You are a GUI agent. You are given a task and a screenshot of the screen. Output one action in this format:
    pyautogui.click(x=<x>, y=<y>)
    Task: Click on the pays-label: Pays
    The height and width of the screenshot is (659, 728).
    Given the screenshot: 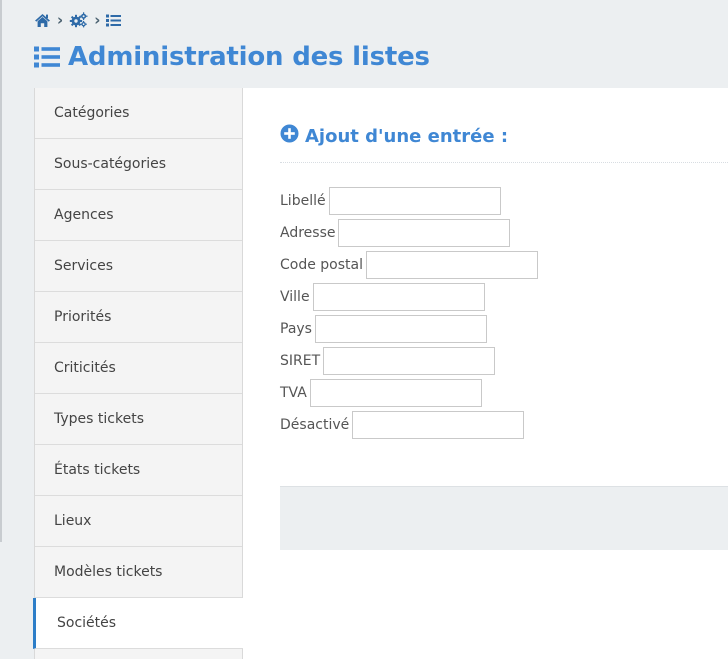 What is the action you would take?
    pyautogui.click(x=296, y=329)
    